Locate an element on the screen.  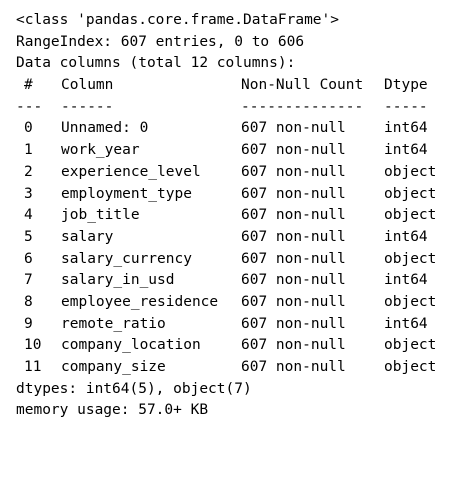
table-row: 4 job_title 607 non-null object is located at coordinates (242, 216).